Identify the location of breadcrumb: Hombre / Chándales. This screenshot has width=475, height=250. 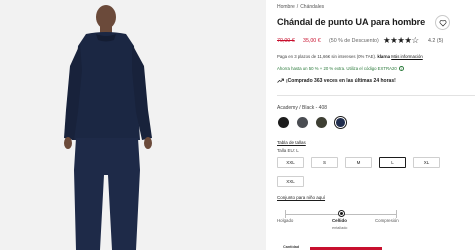
(300, 7).